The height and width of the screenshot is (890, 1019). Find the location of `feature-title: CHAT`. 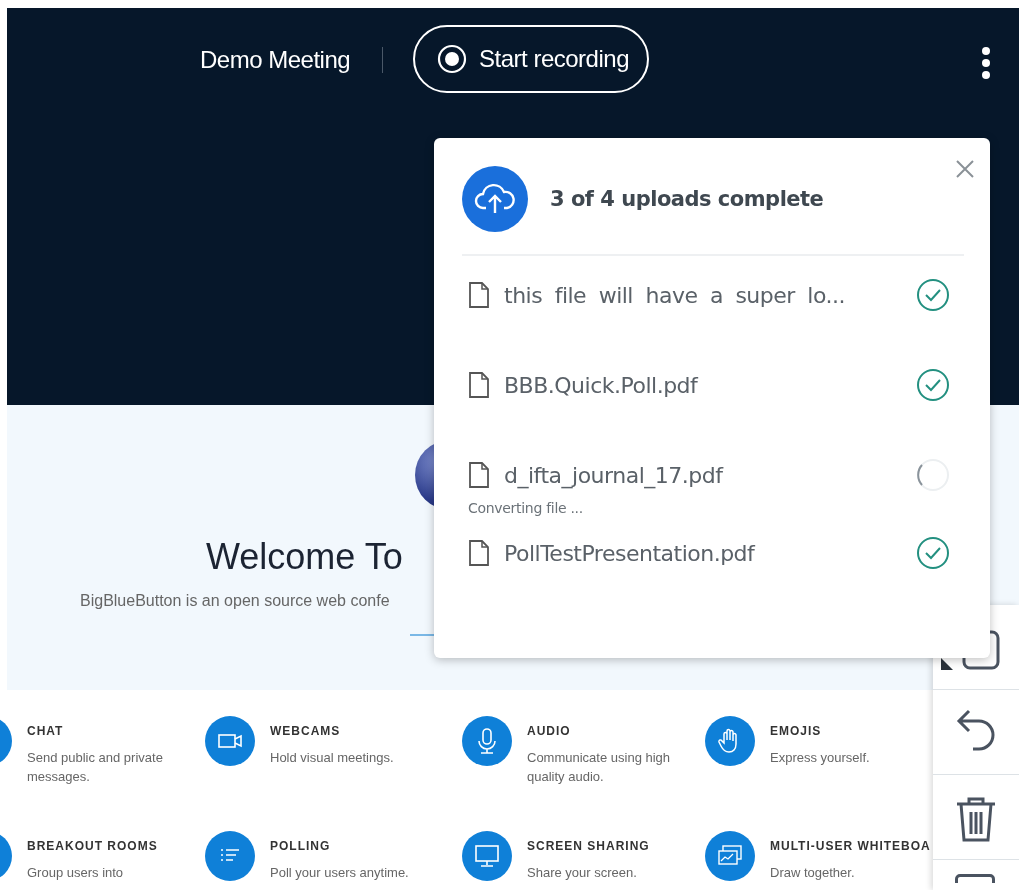

feature-title: CHAT is located at coordinates (46, 731).